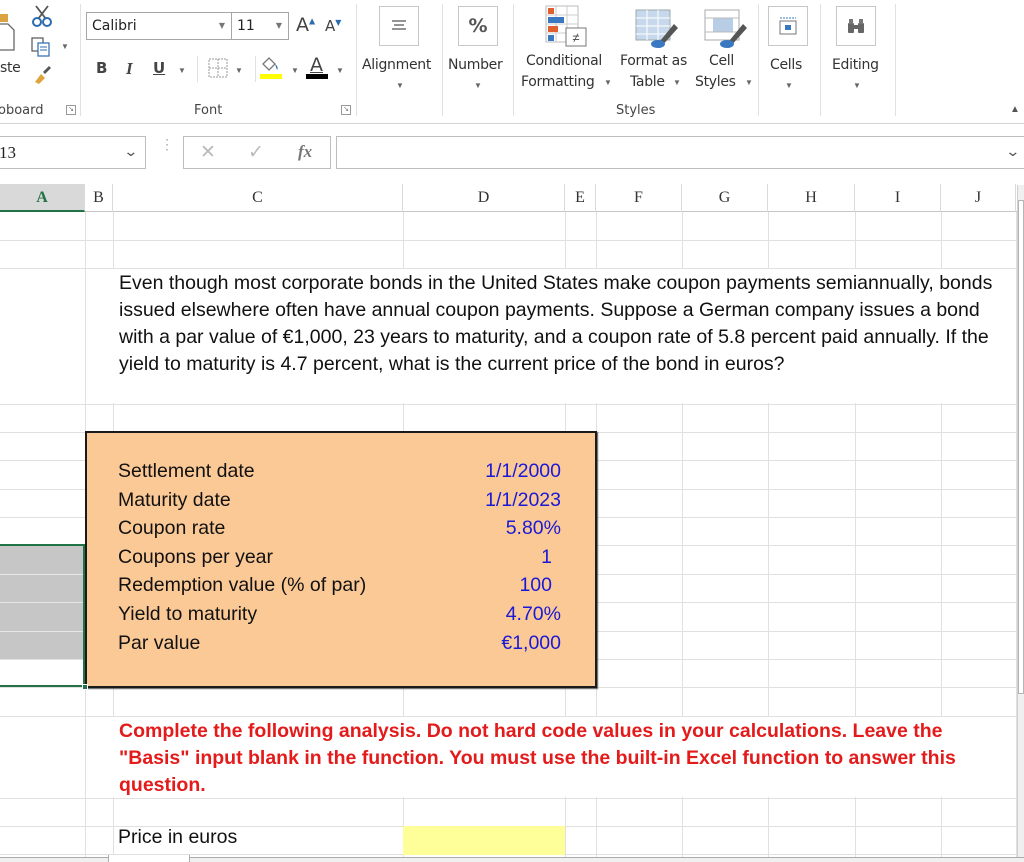  I want to click on font-color-dropdown: ▼, so click(340, 70).